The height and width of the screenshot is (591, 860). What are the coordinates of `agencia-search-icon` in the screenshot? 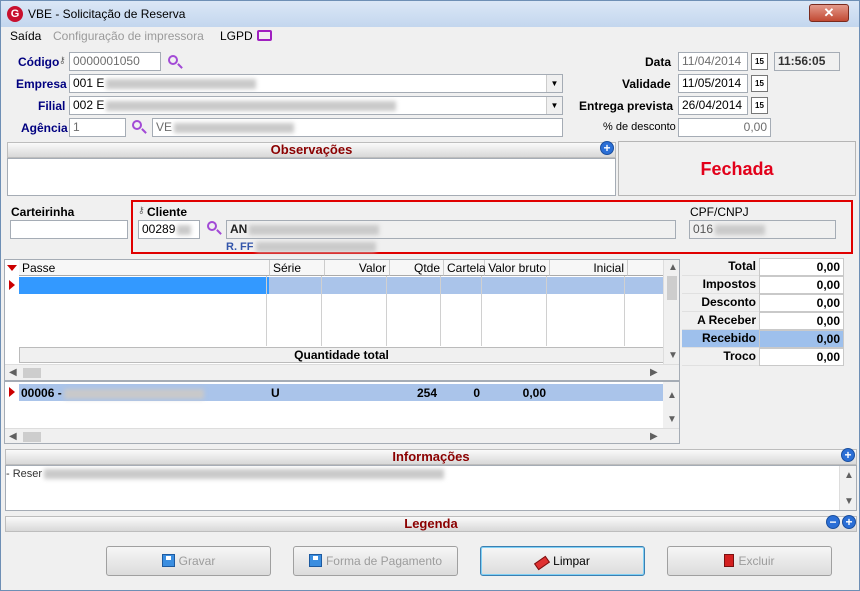 It's located at (139, 127).